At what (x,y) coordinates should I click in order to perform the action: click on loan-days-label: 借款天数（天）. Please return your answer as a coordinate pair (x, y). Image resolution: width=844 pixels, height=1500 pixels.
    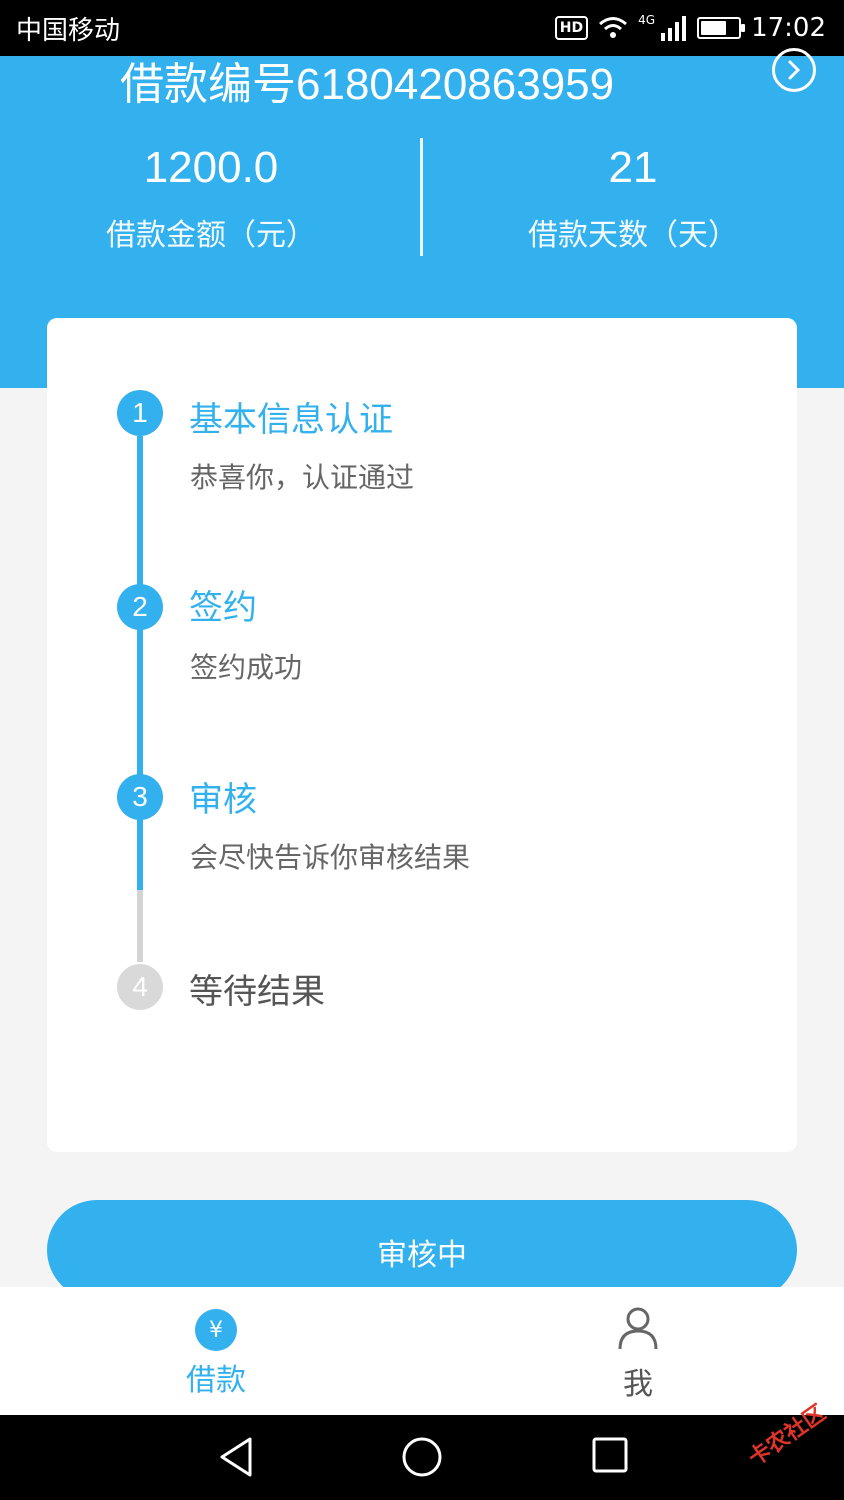
    Looking at the image, I should click on (633, 235).